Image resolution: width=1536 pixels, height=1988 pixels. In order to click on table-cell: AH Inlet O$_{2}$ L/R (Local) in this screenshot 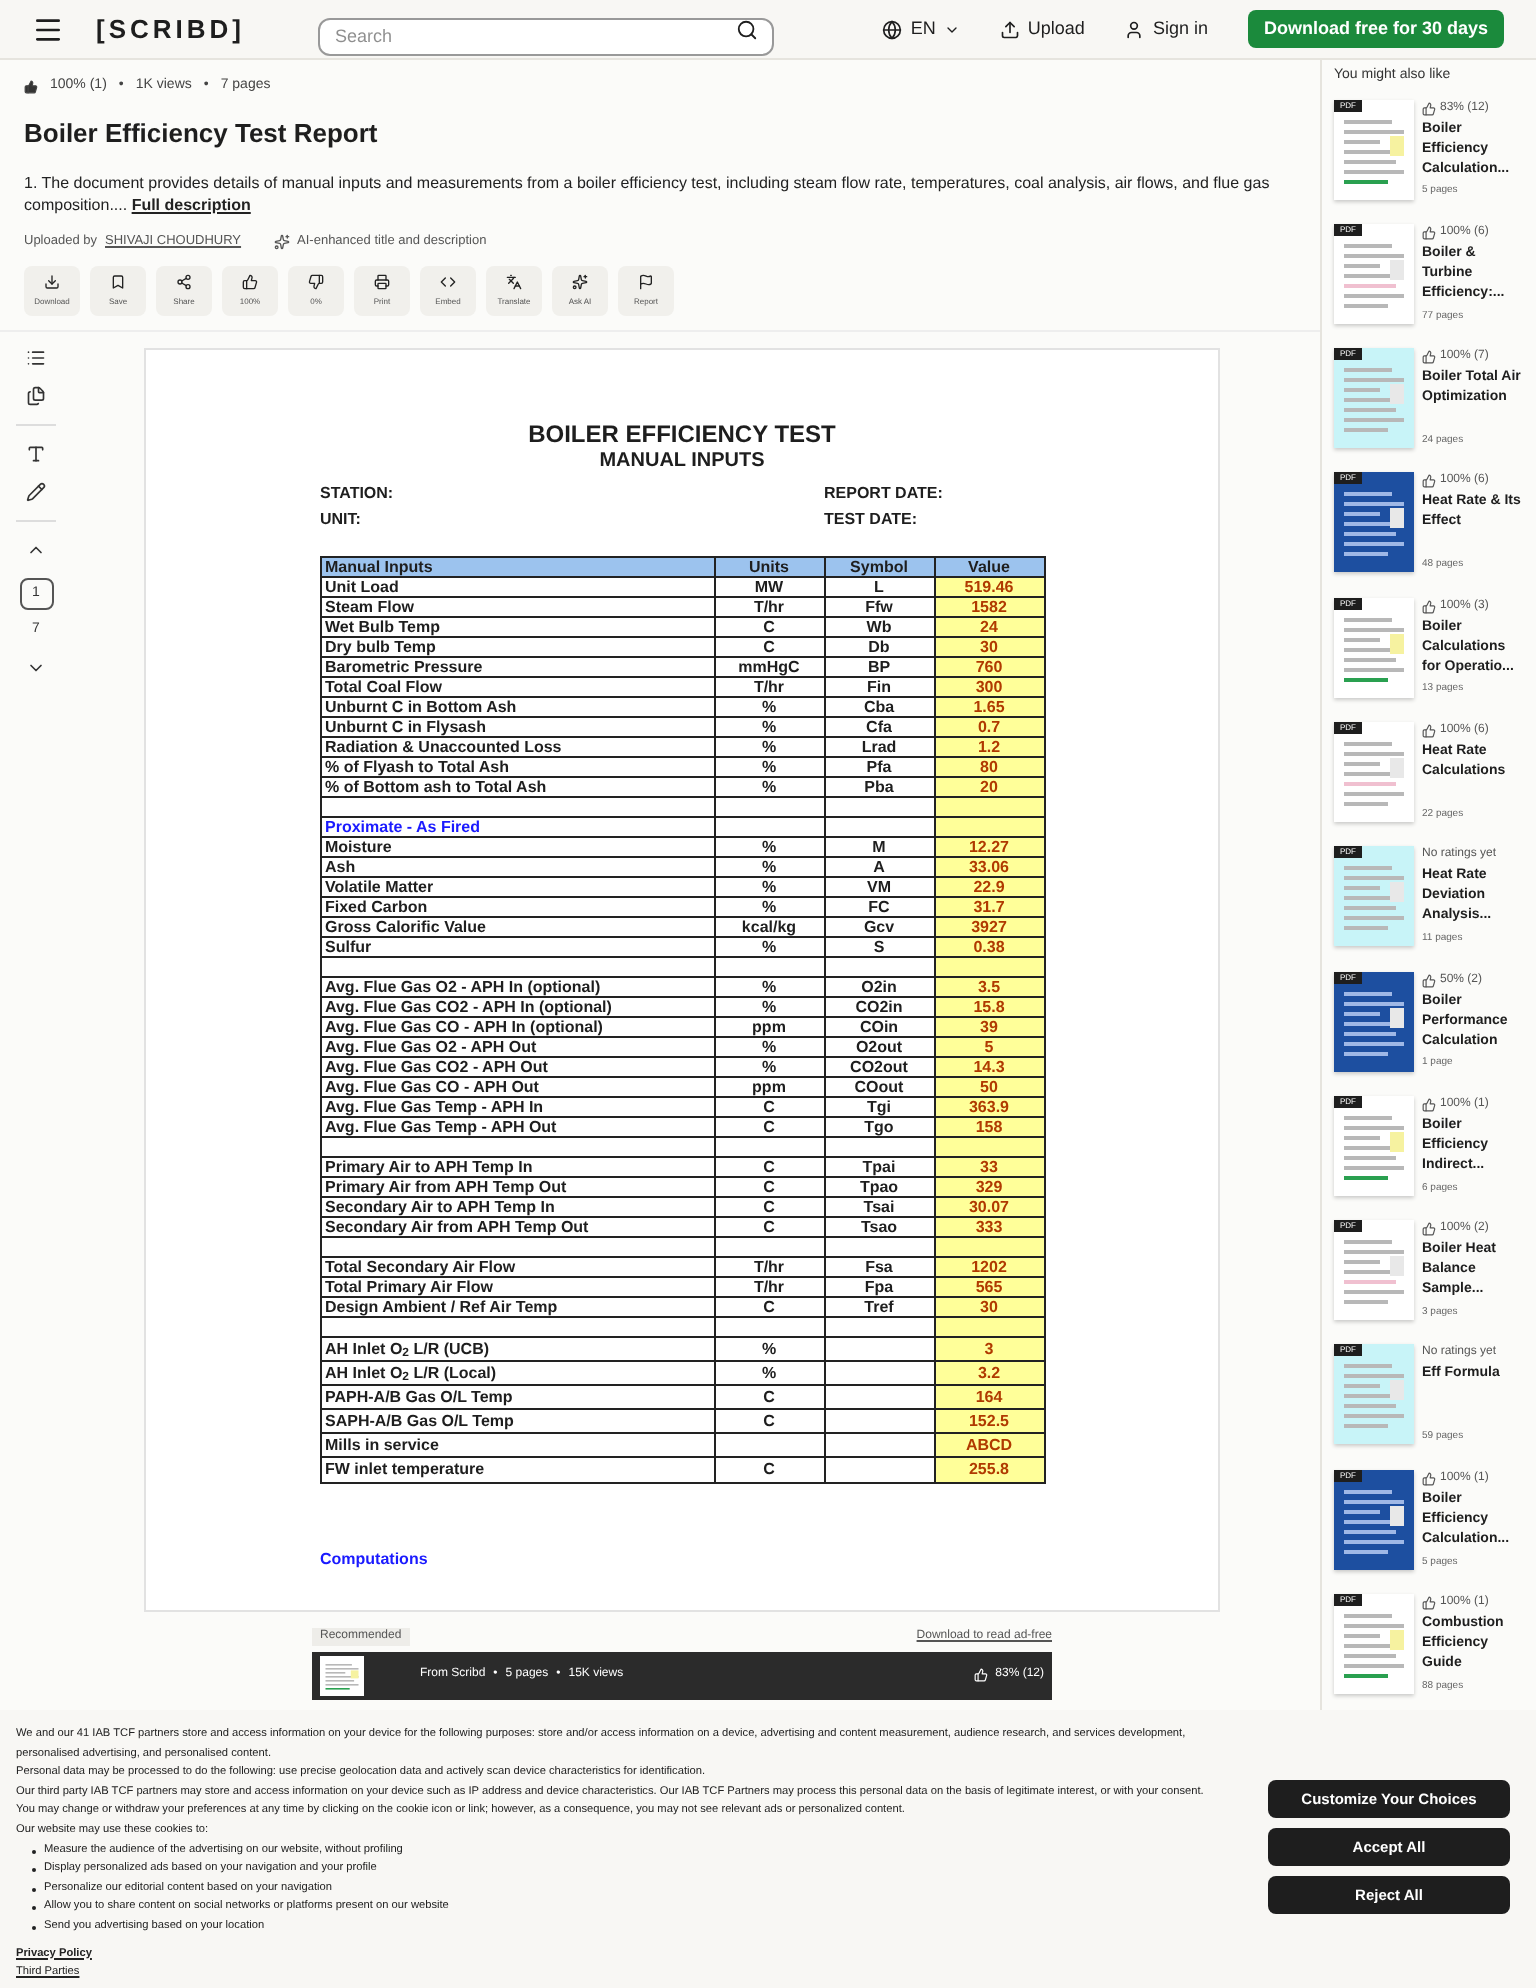, I will do `click(518, 1372)`.